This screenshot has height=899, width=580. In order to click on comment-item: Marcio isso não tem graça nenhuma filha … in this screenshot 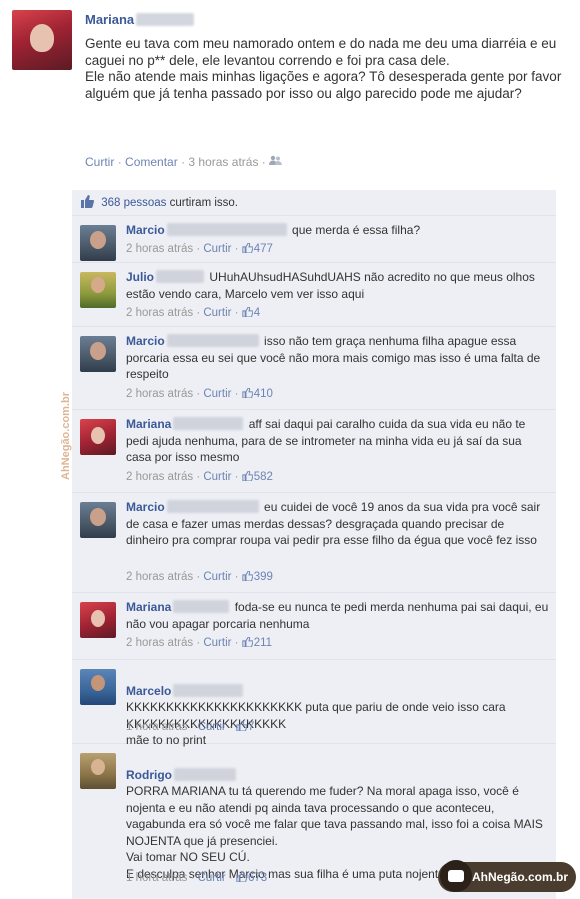, I will do `click(314, 369)`.